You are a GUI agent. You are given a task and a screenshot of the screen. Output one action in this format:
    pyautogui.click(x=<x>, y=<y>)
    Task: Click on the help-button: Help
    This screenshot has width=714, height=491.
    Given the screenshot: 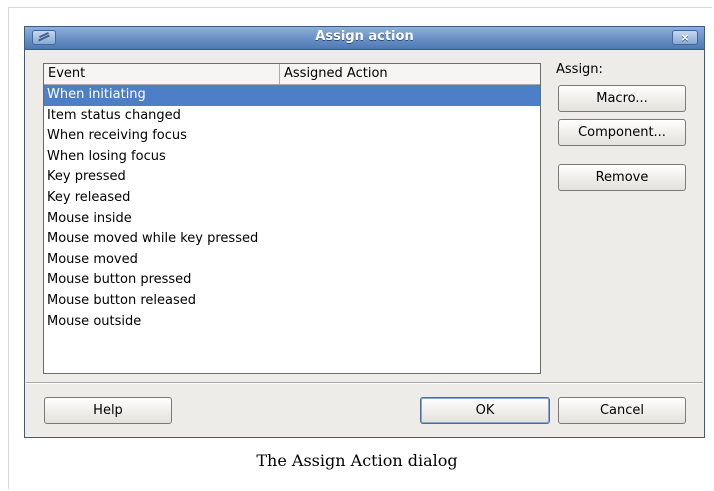 What is the action you would take?
    pyautogui.click(x=108, y=410)
    